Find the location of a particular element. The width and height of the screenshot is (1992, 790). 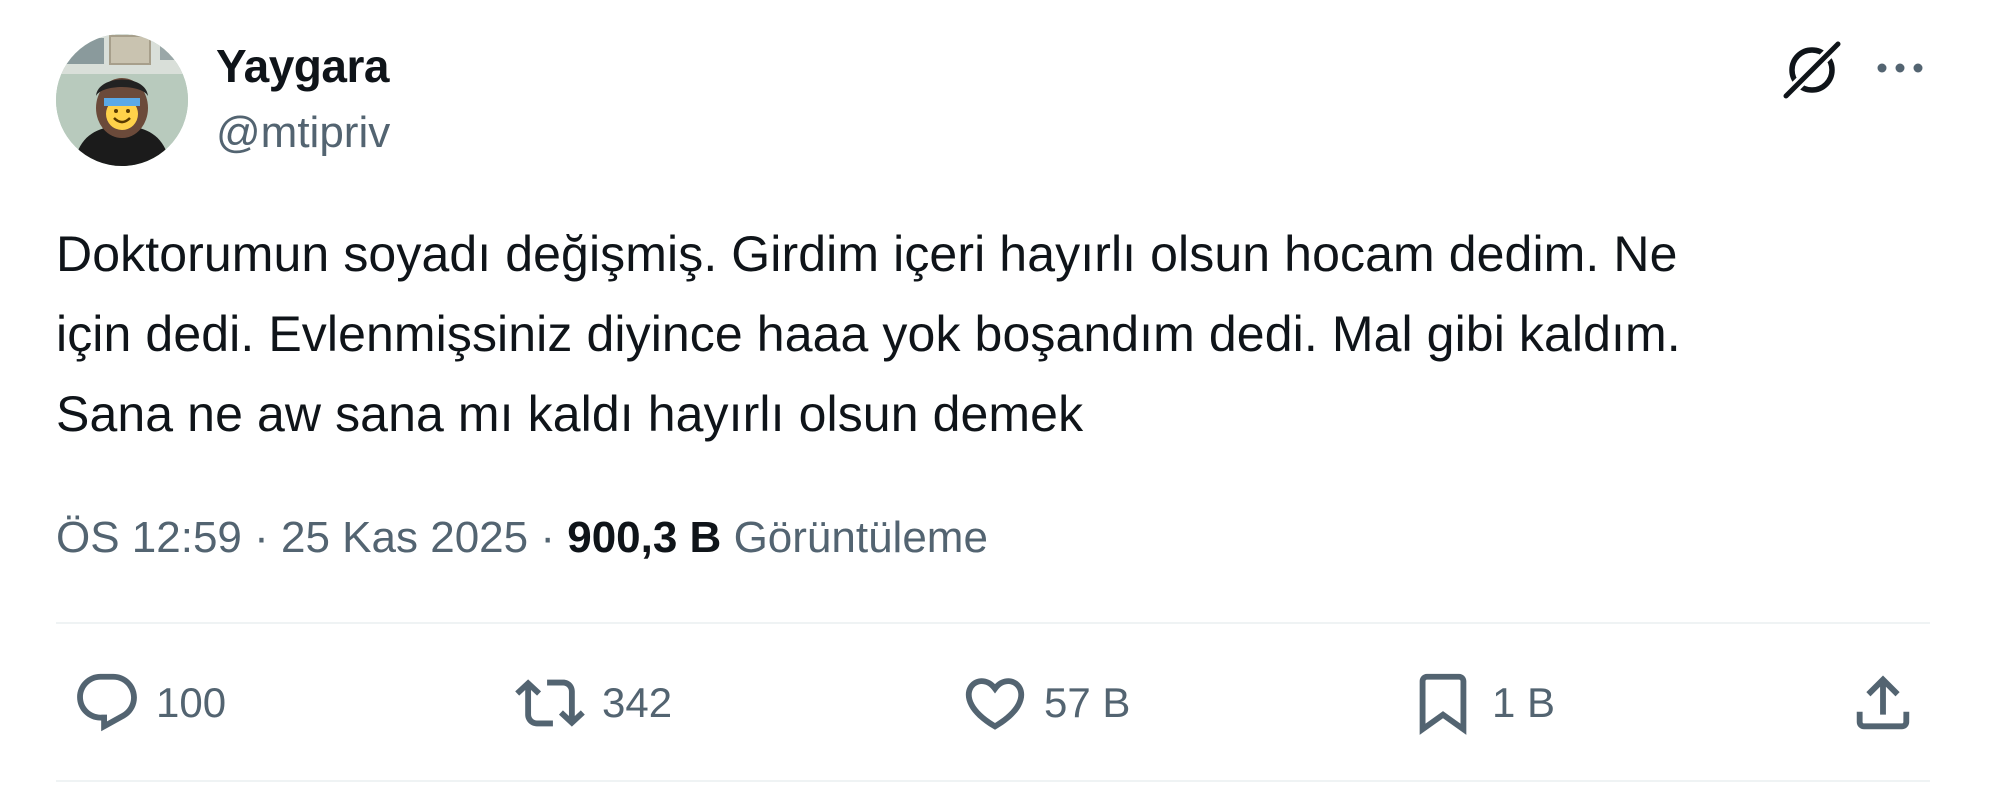

like-button: 57 B is located at coordinates (1045, 703).